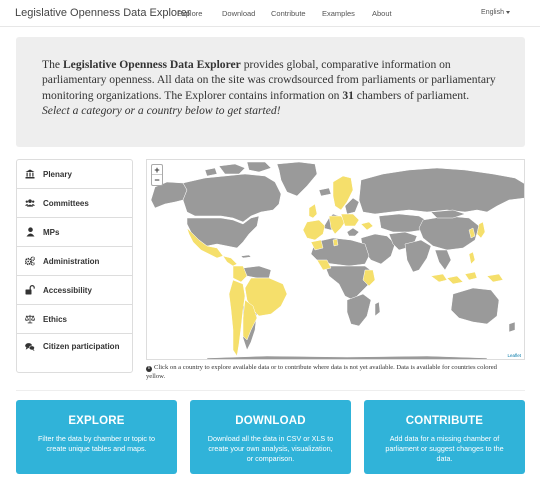 The image size is (540, 482). I want to click on brand-link: Legislative Openness Data Explorer, so click(102, 13).